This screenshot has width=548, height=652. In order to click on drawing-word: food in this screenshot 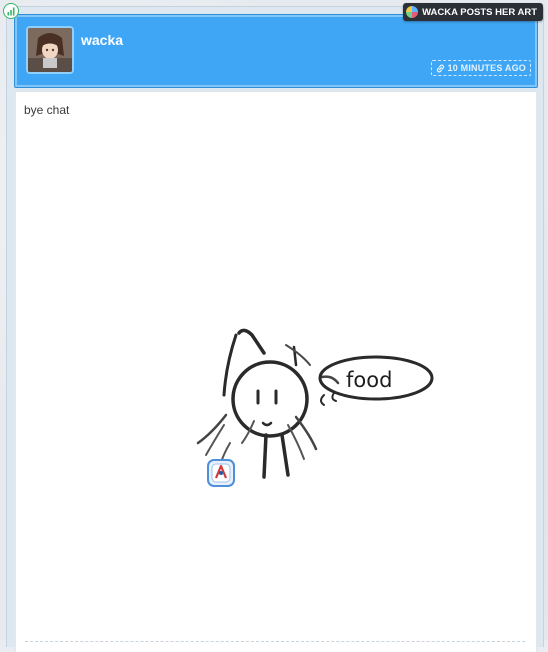, I will do `click(369, 380)`.